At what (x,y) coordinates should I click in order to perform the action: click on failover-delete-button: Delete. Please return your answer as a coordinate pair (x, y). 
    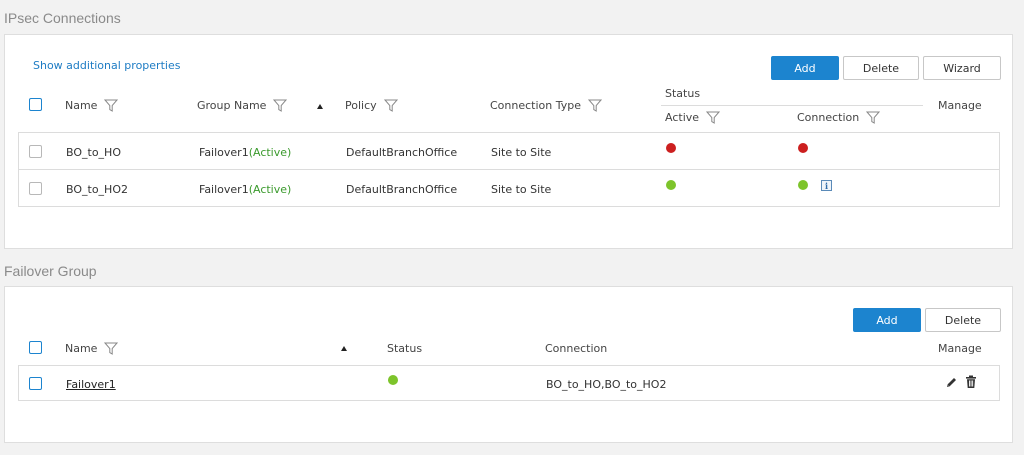
    Looking at the image, I should click on (963, 320).